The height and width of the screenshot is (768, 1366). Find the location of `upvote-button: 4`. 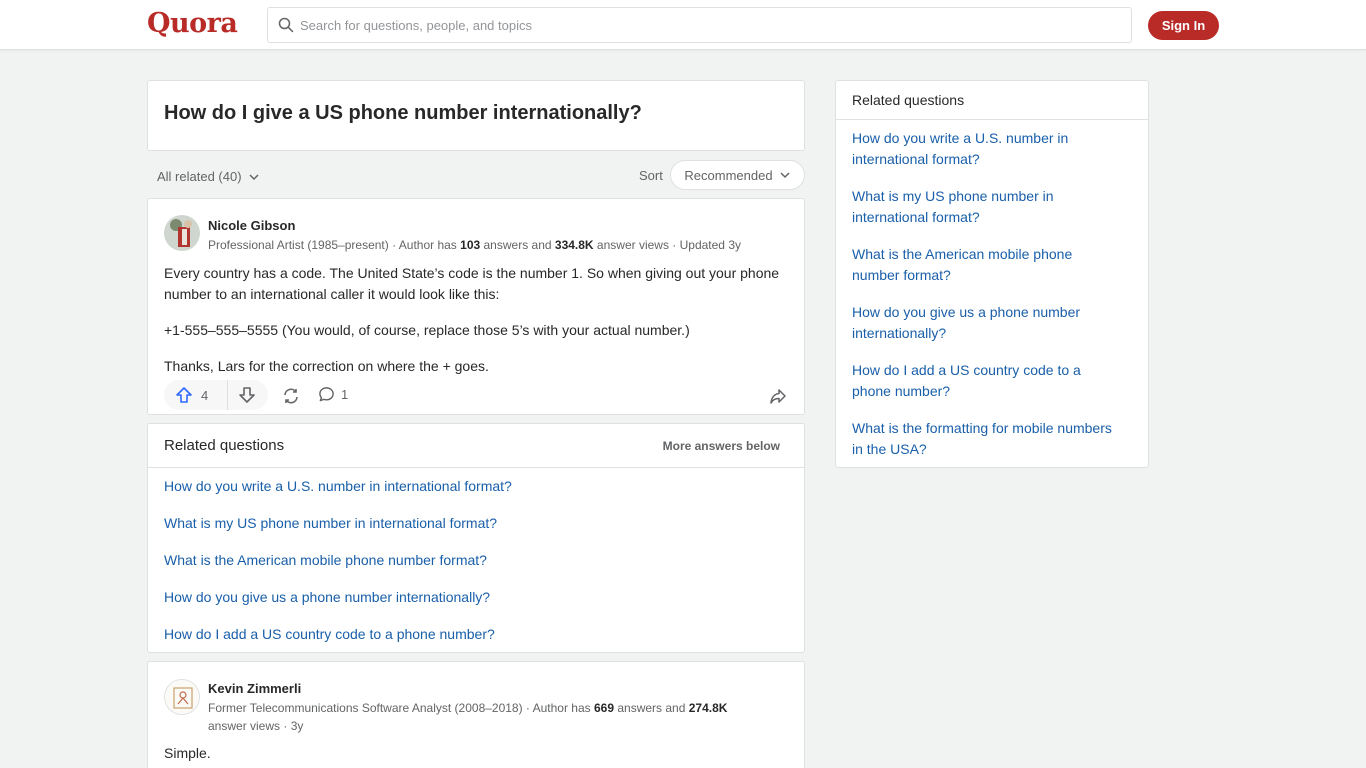

upvote-button: 4 is located at coordinates (196, 395).